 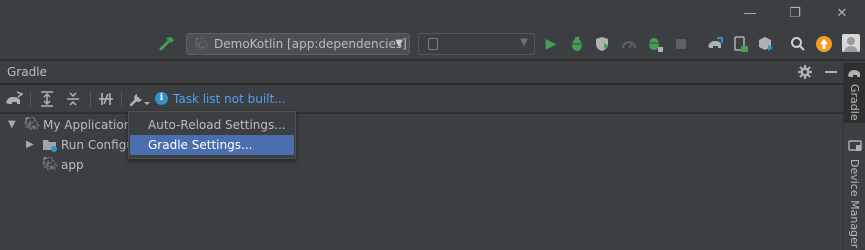 I want to click on attach-debugger-icon, so click(x=655, y=44).